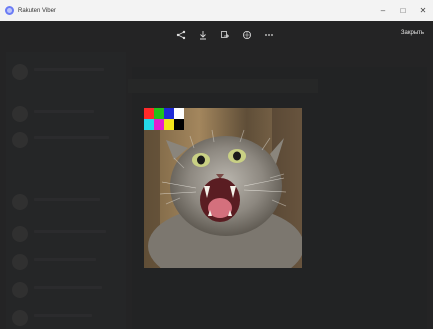 The height and width of the screenshot is (329, 433). I want to click on media-toolbar, so click(225, 35).